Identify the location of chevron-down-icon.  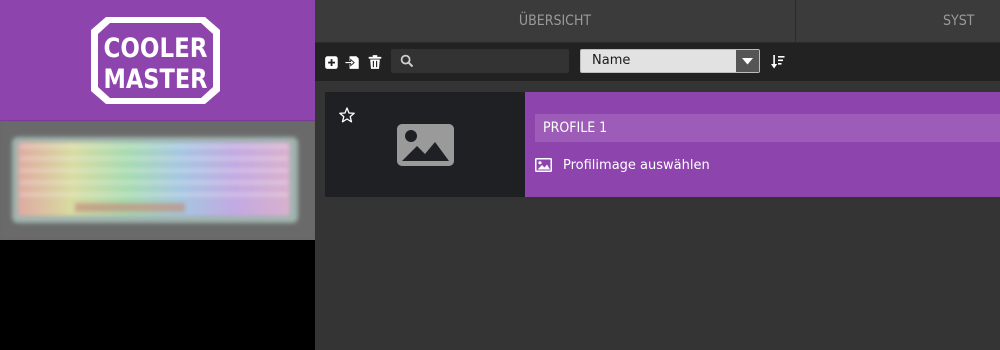
(747, 61).